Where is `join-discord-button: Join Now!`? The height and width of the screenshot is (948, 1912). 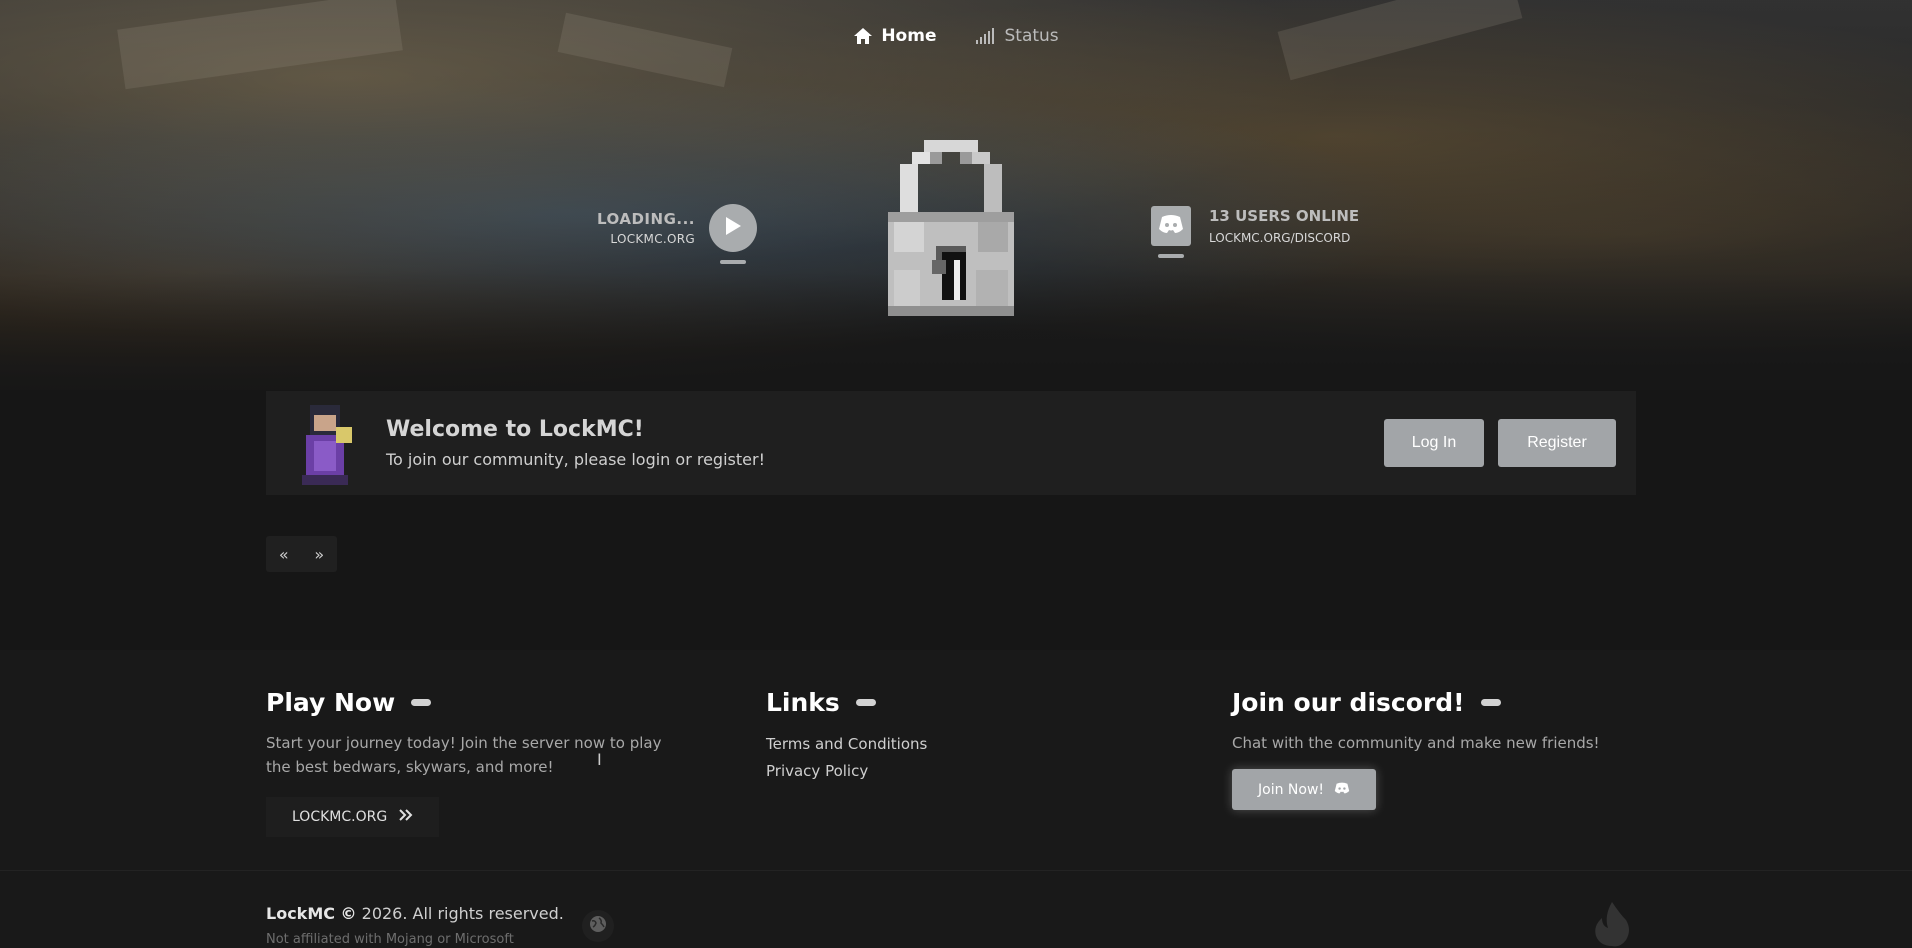
join-discord-button: Join Now! is located at coordinates (1304, 789).